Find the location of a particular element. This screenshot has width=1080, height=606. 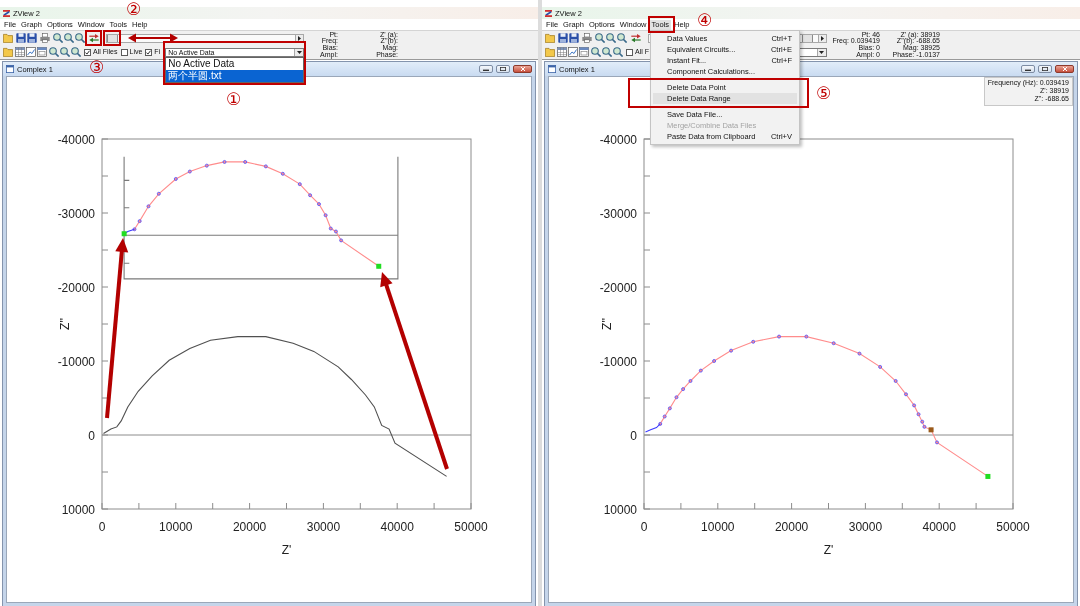

step-number: ② is located at coordinates (134, 9).